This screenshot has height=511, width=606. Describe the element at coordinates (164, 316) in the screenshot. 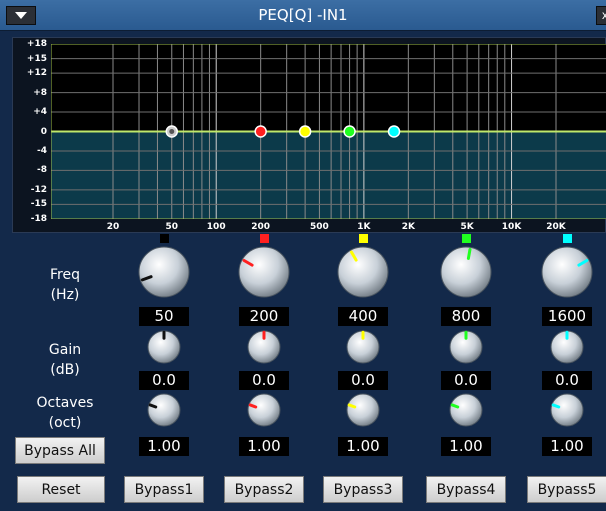

I see `band-1-freq-value: 50` at that location.